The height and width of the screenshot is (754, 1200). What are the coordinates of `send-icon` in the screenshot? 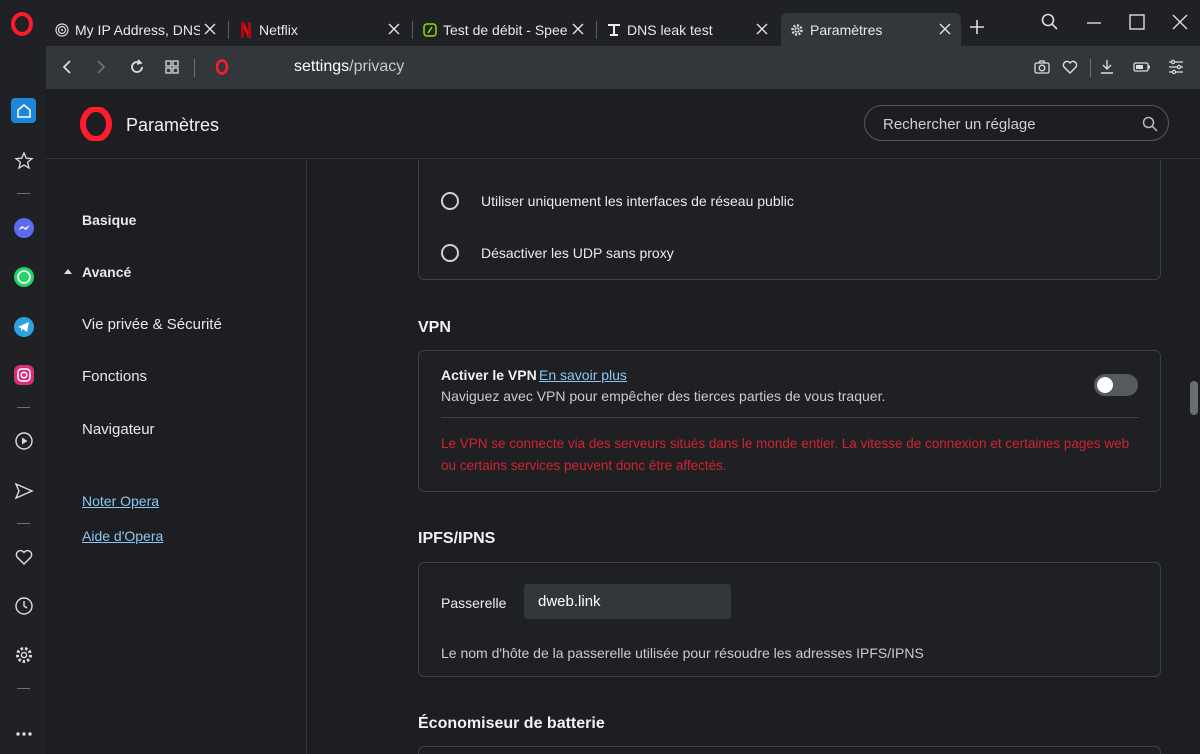 It's located at (24, 490).